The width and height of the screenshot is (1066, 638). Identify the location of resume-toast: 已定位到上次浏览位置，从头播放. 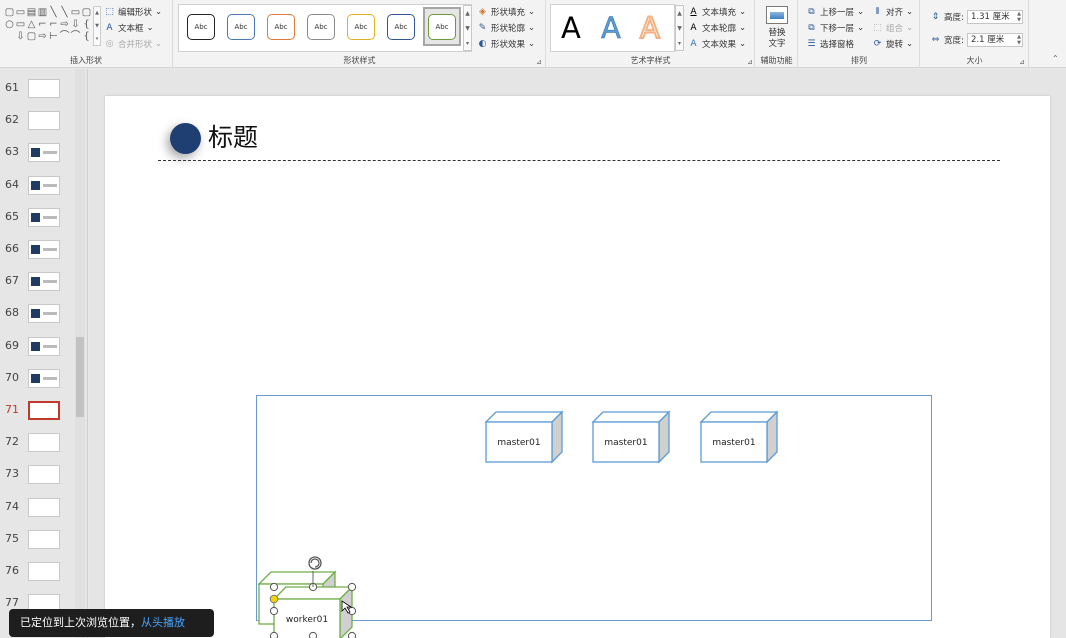
(111, 623).